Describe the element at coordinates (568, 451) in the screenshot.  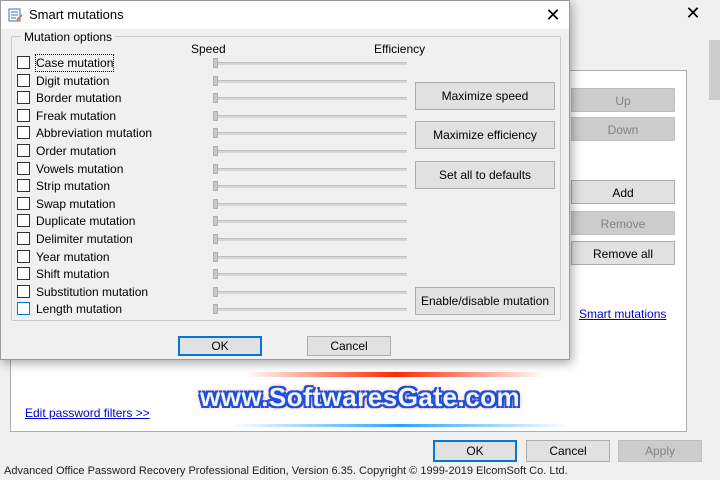
I see `main-cancel-button: Cancel` at that location.